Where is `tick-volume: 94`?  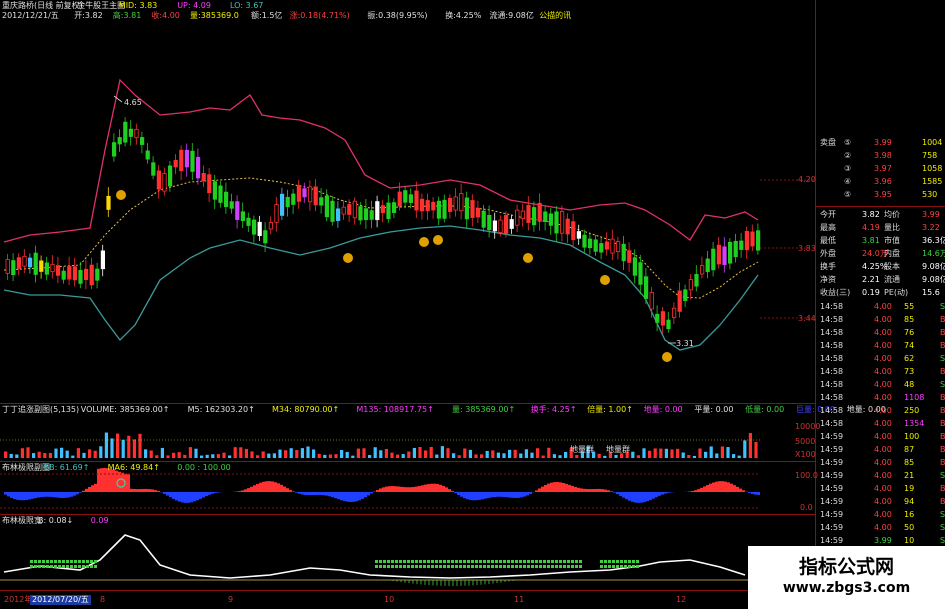
tick-volume: 94 is located at coordinates (909, 501).